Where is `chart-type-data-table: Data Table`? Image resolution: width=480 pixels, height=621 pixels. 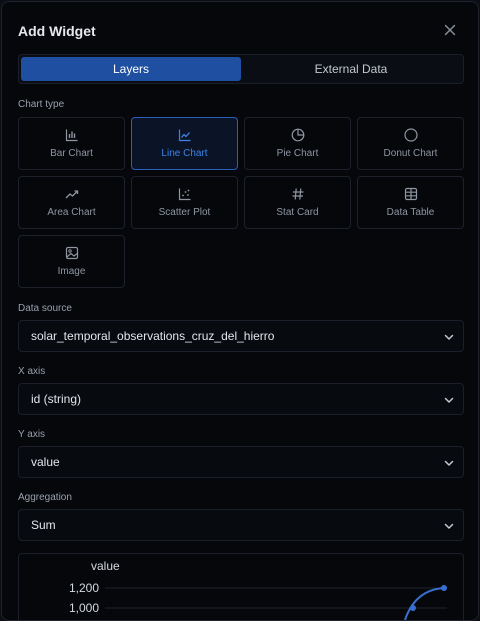
chart-type-data-table: Data Table is located at coordinates (410, 202).